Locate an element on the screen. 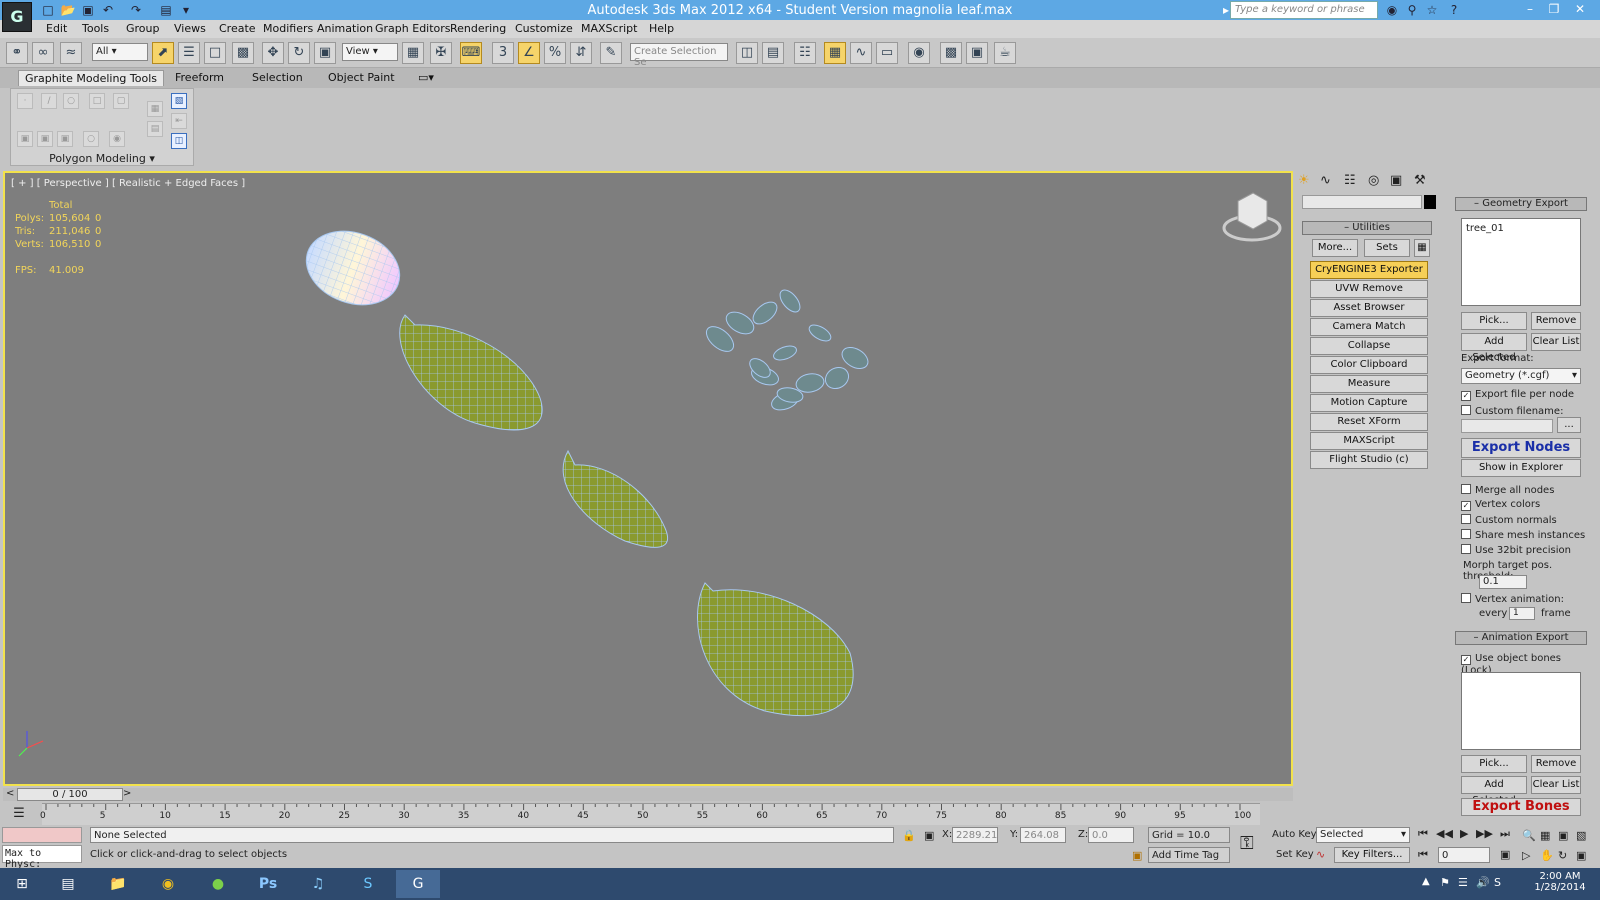 Image resolution: width=1600 pixels, height=900 pixels. new-file-icon: □ is located at coordinates (48, 10).